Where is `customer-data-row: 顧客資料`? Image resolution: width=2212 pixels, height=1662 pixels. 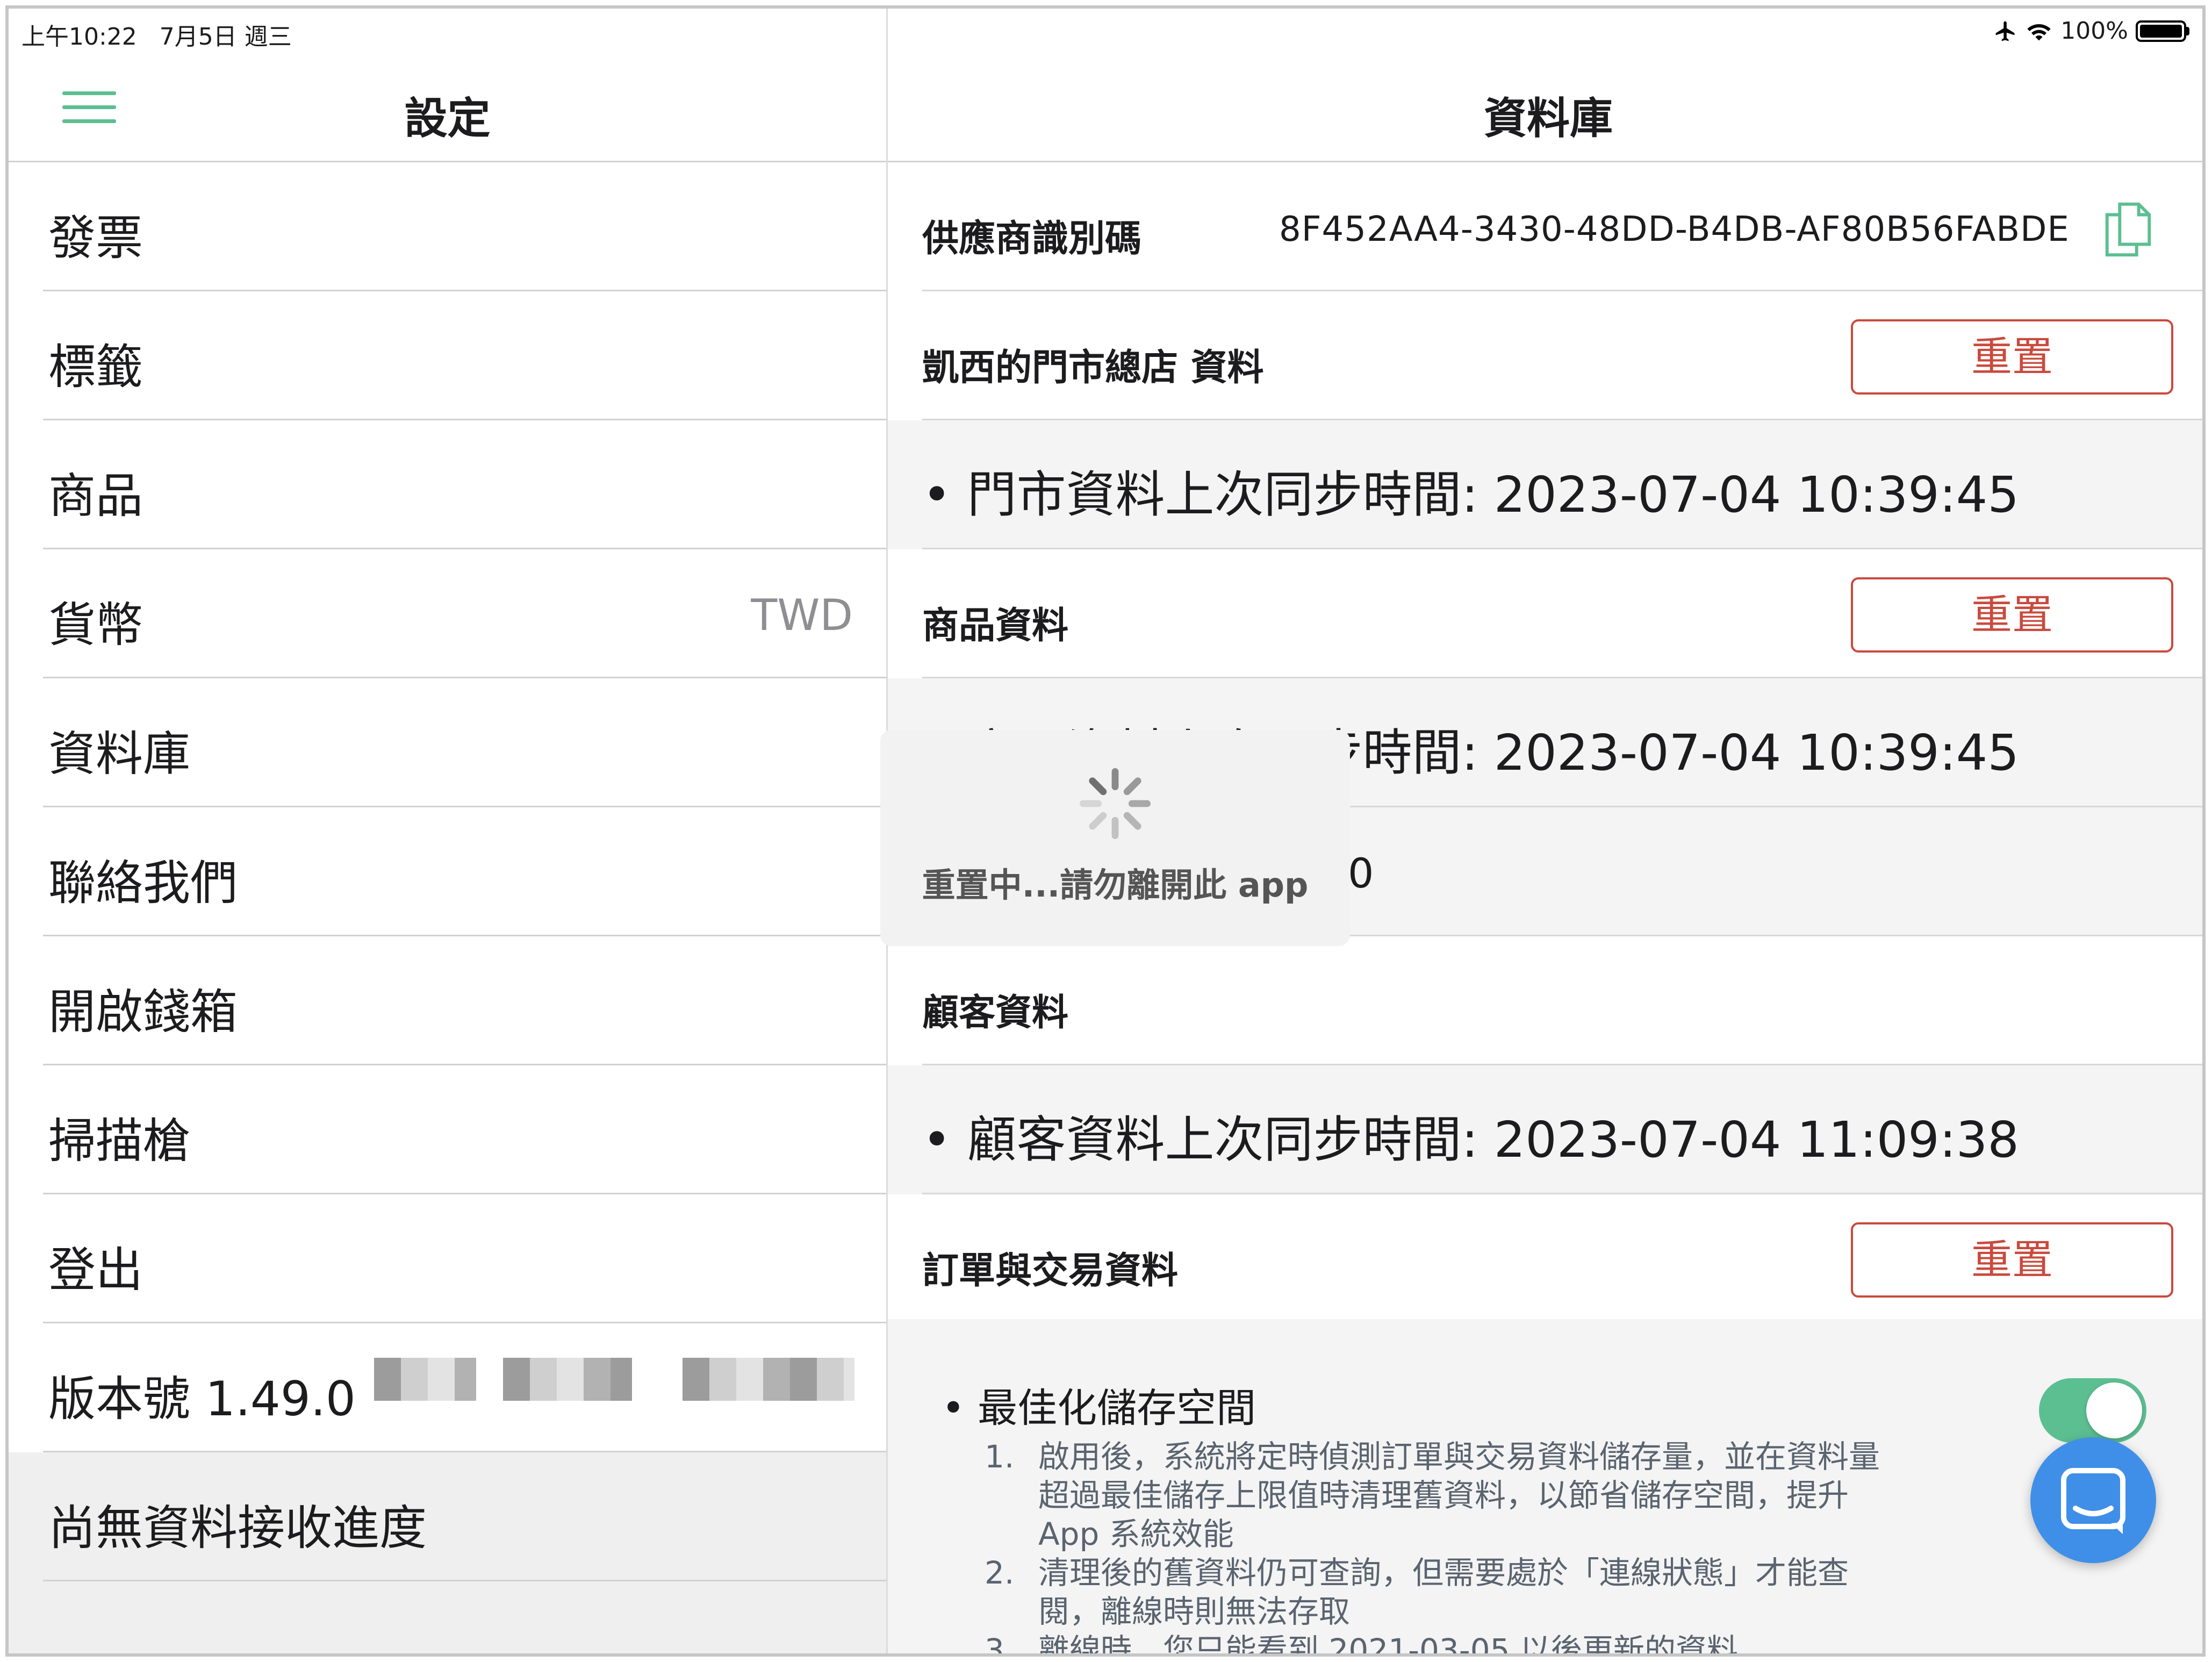
customer-data-row: 顧客資料 is located at coordinates (1545, 1000).